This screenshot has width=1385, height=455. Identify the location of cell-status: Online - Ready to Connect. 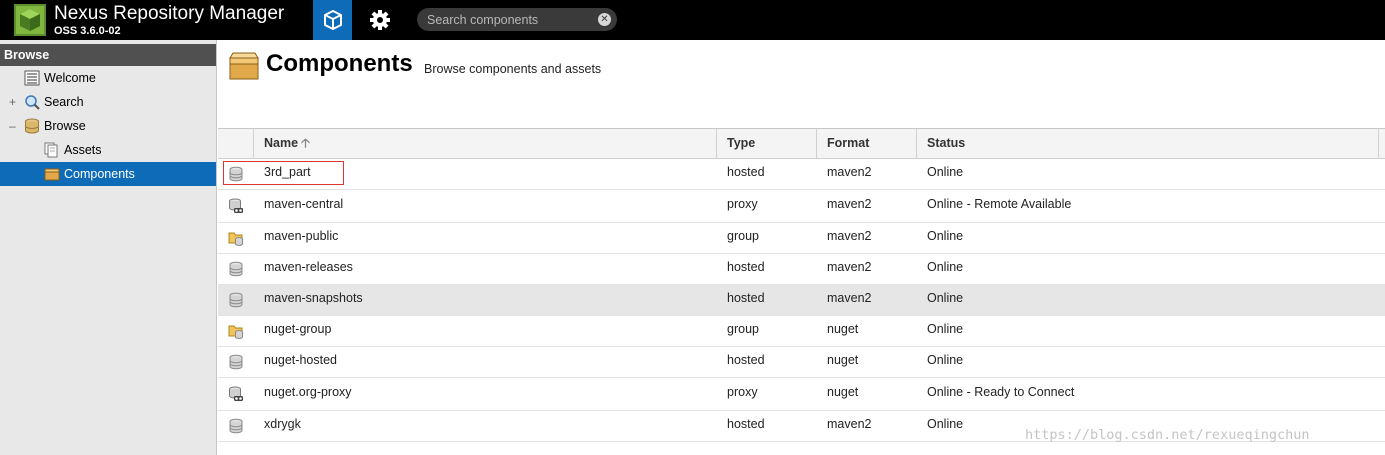
(1001, 392).